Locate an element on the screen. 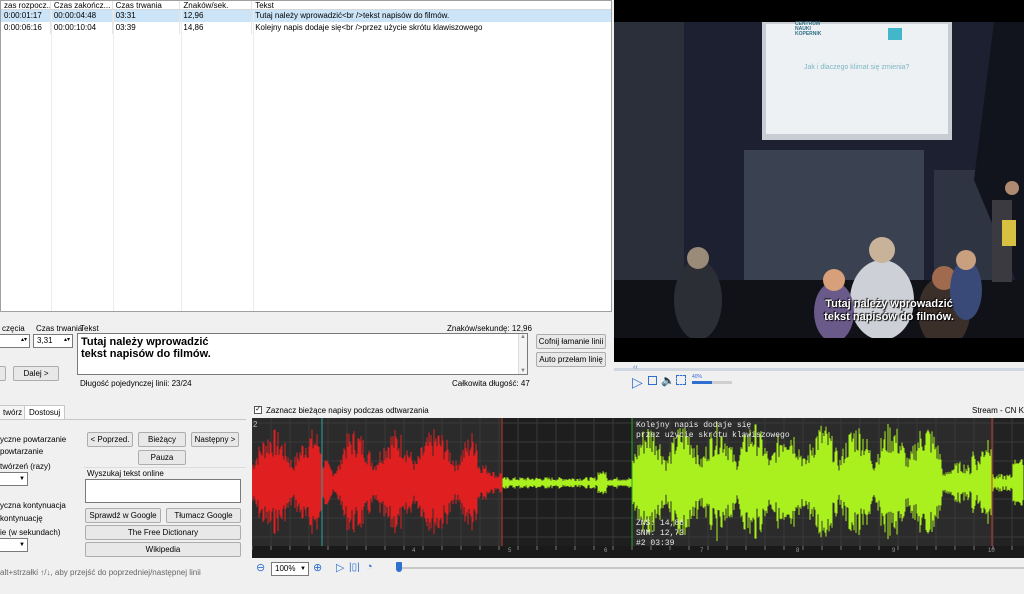  cell-cps: 14,86 is located at coordinates (216, 28).